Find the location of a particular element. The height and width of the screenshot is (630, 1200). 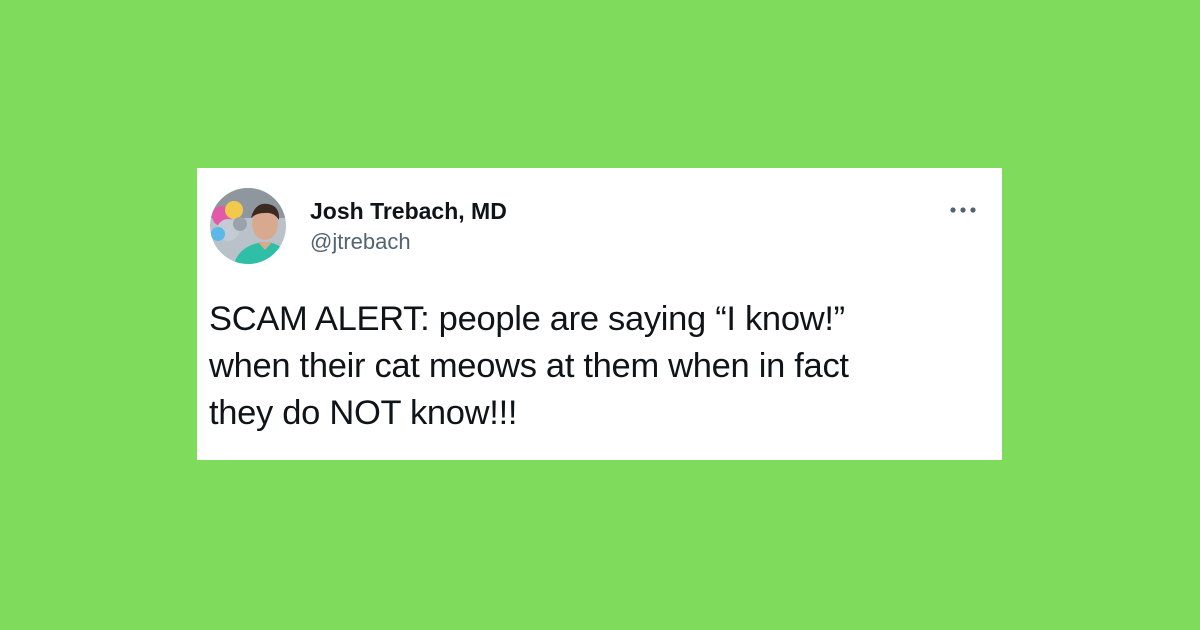

author-display-name: Josh Trebach, MD is located at coordinates (408, 211).